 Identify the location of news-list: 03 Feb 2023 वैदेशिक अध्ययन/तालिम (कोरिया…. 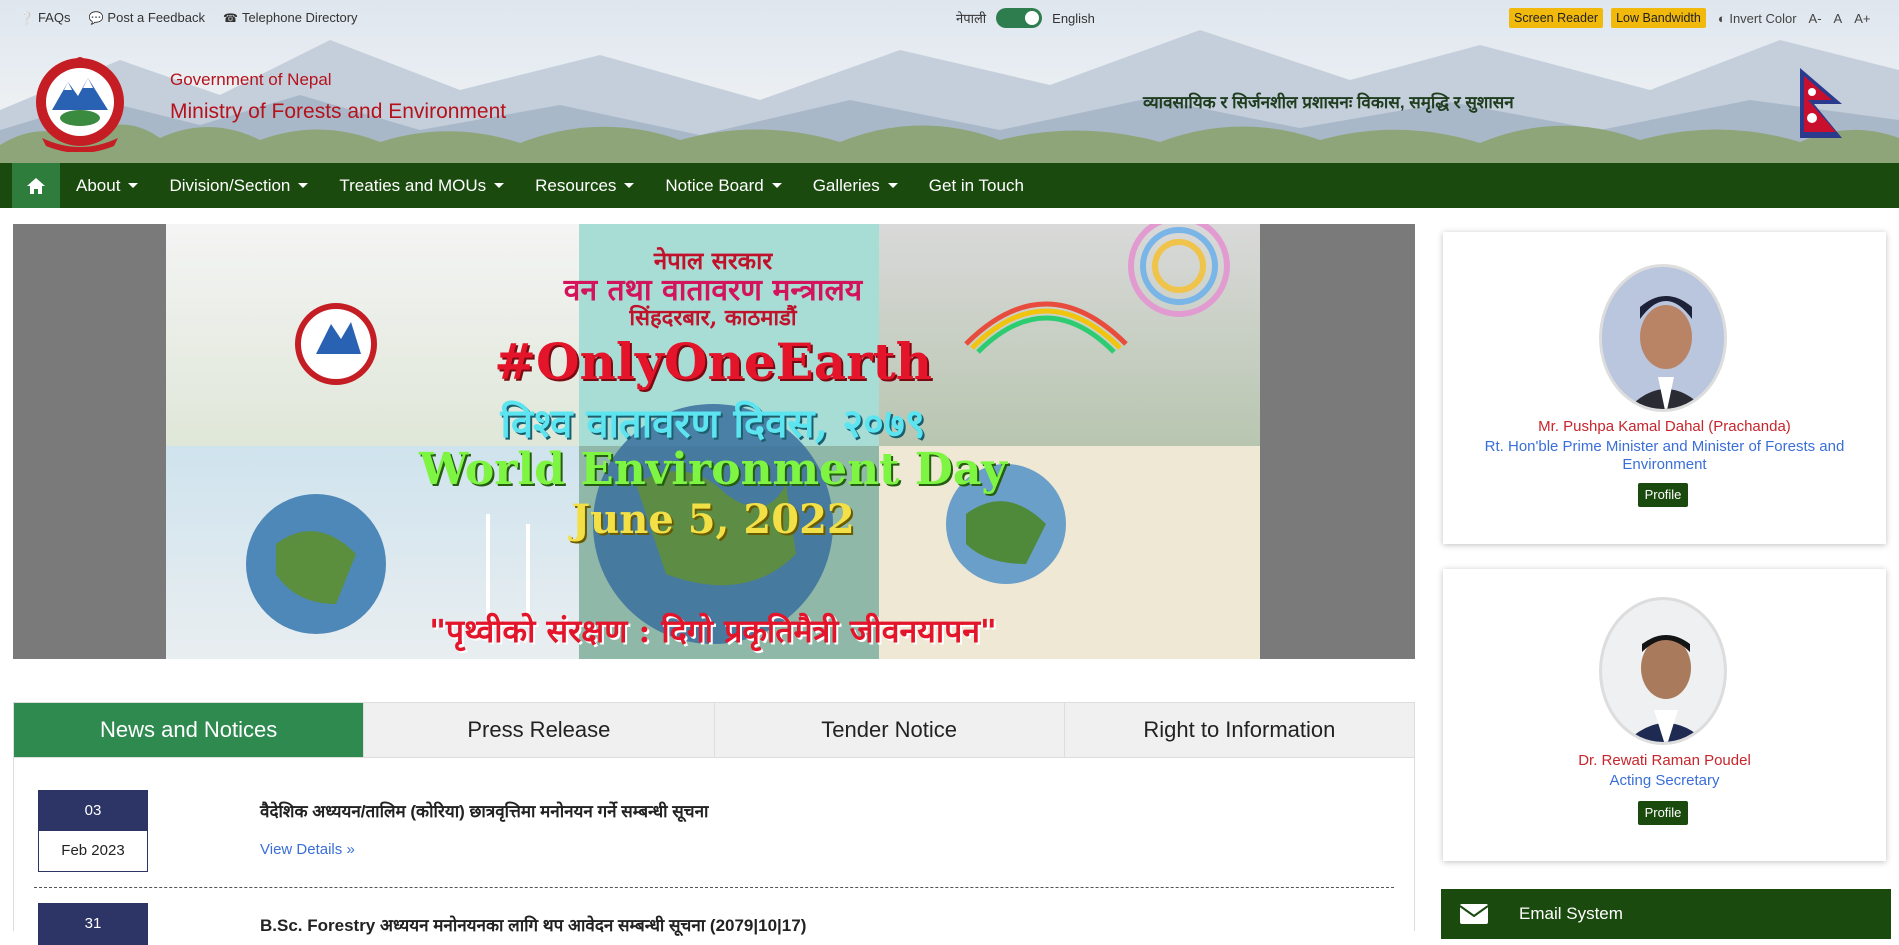
(714, 851).